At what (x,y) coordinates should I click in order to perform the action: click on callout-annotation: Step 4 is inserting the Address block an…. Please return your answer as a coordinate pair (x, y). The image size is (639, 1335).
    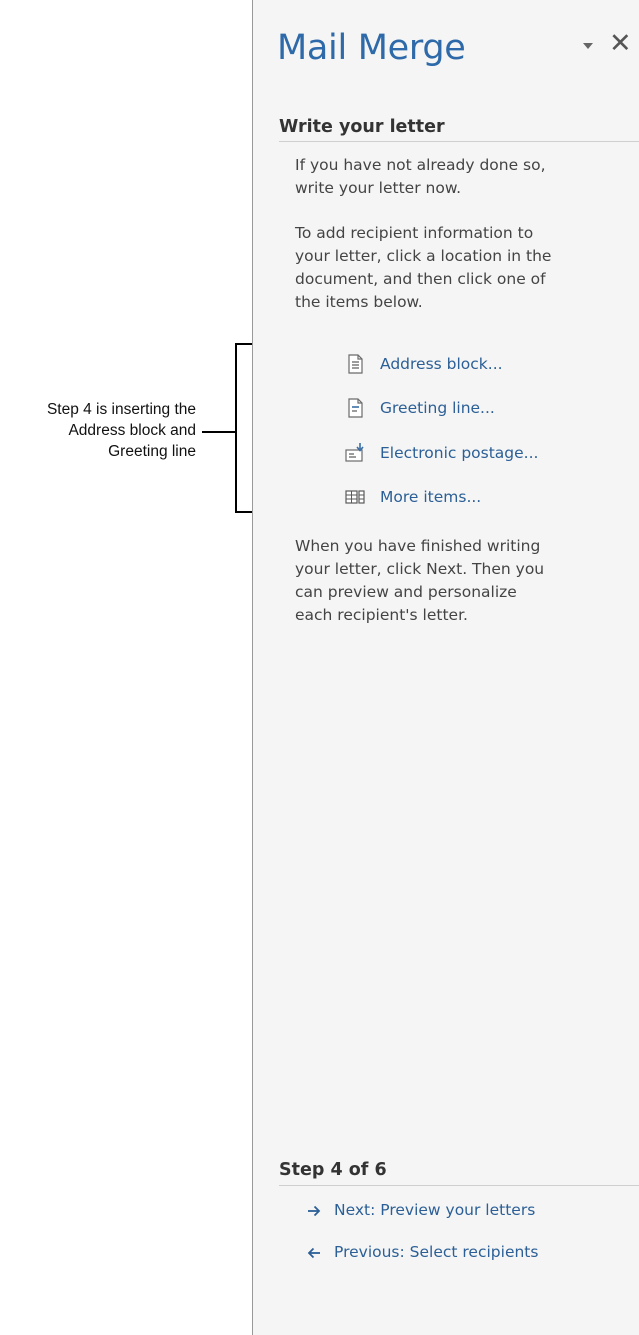
    Looking at the image, I should click on (98, 430).